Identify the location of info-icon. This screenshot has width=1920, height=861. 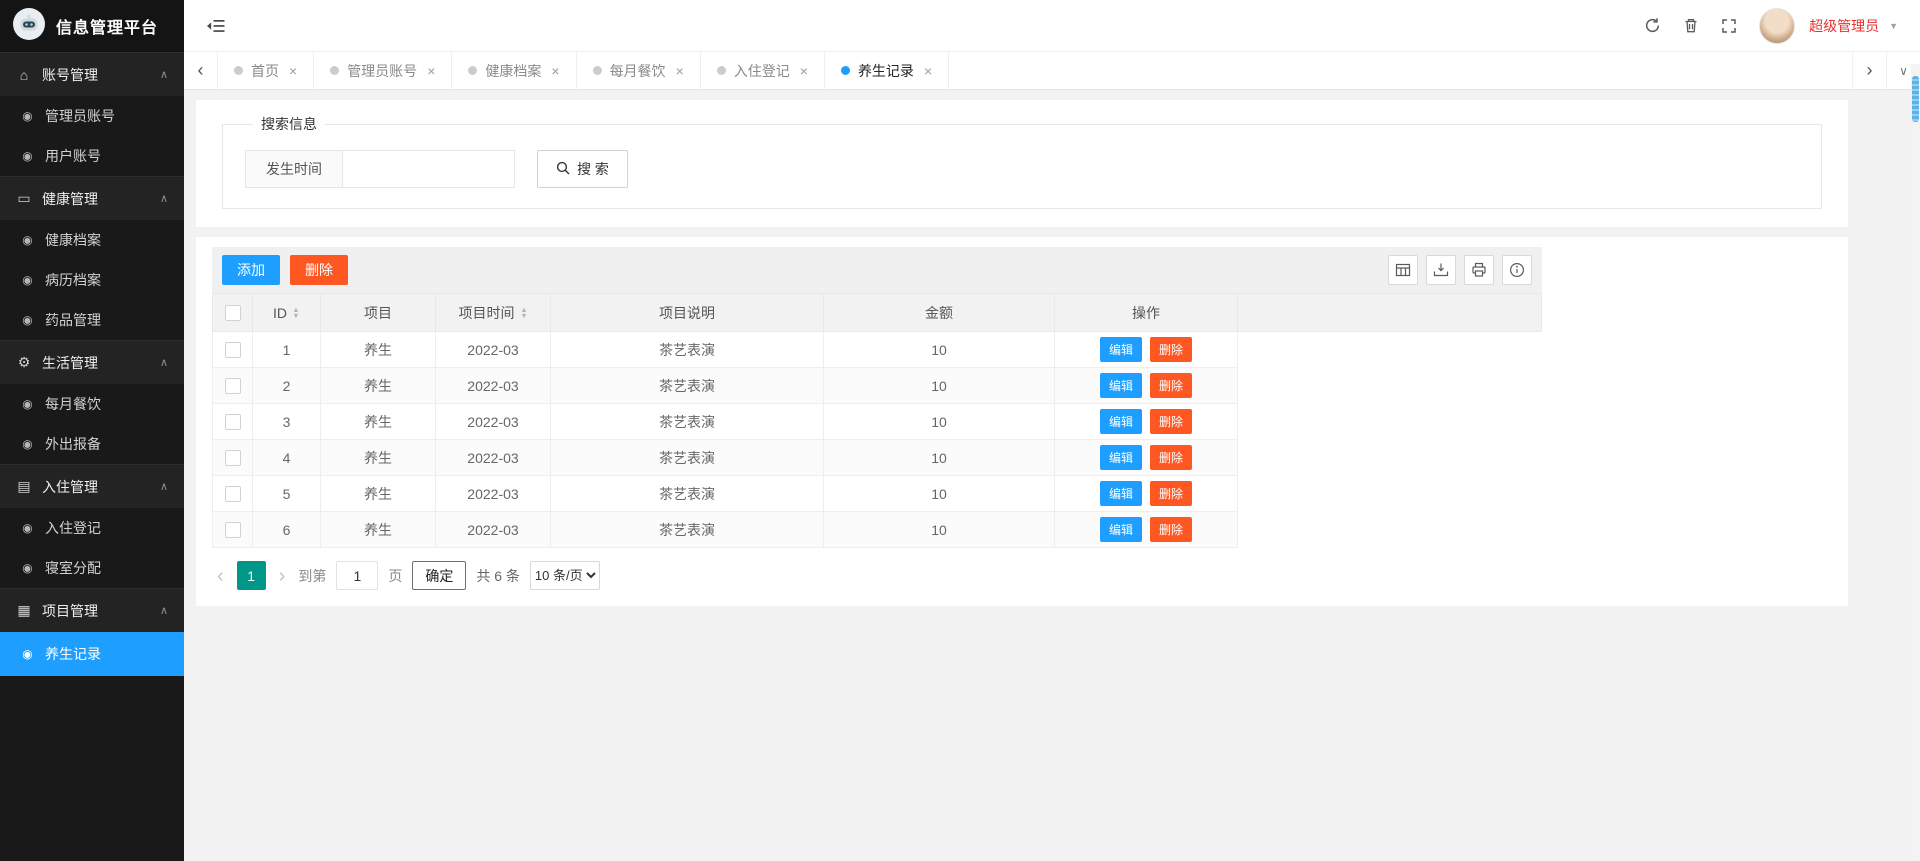
(1517, 270).